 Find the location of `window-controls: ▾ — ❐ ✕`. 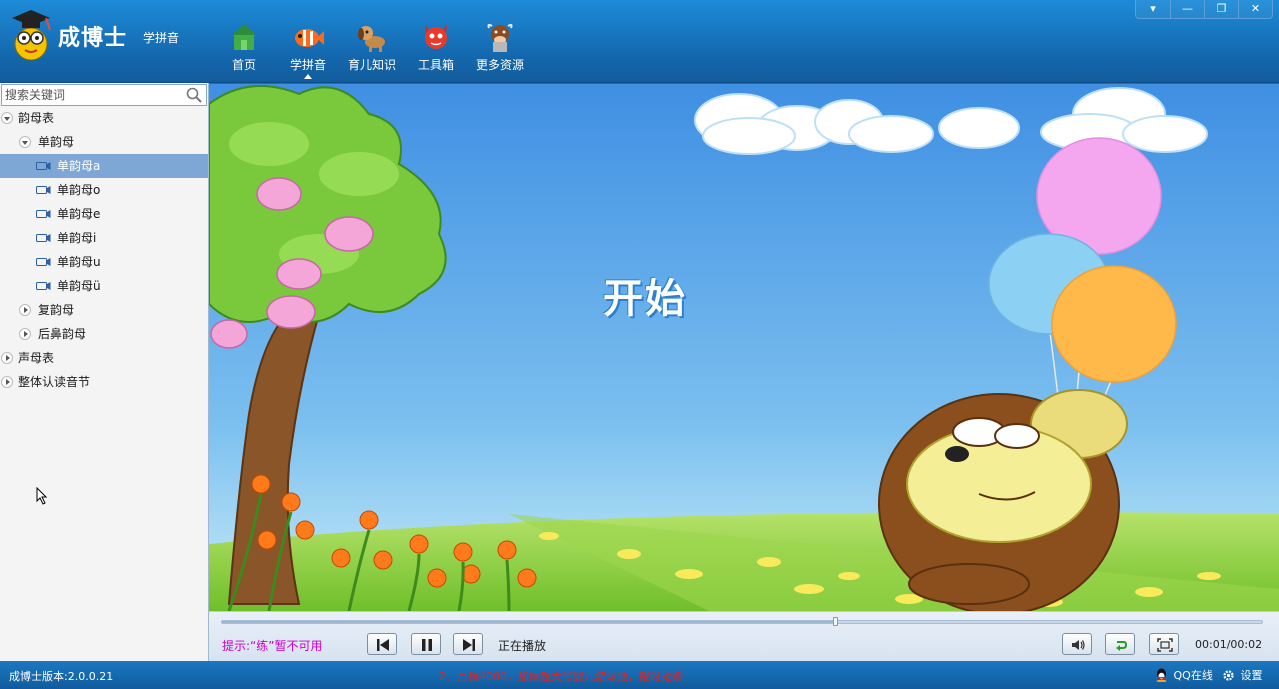

window-controls: ▾ — ❐ ✕ is located at coordinates (1204, 9).